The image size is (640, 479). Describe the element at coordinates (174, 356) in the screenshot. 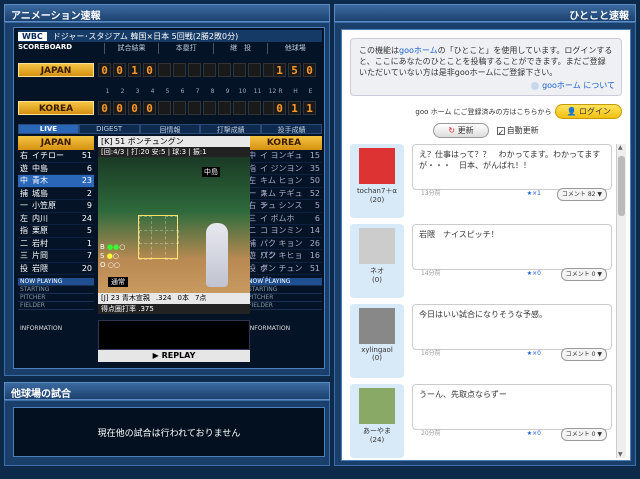

I see `replay-button: ▶ REPLAY` at that location.